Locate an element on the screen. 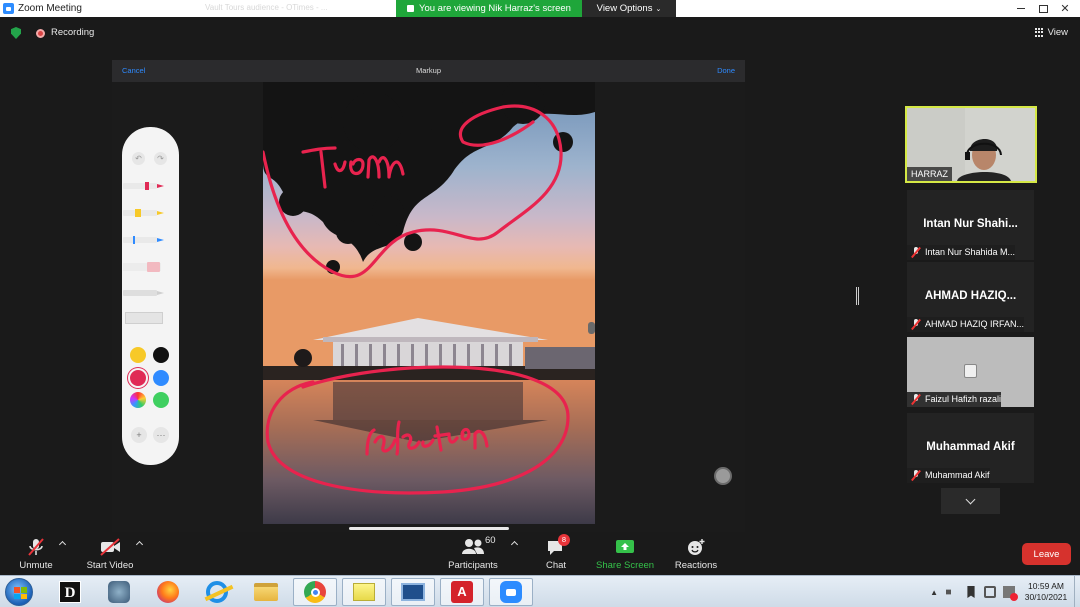 This screenshot has height=607, width=1080. windows-start-button is located at coordinates (19, 592).